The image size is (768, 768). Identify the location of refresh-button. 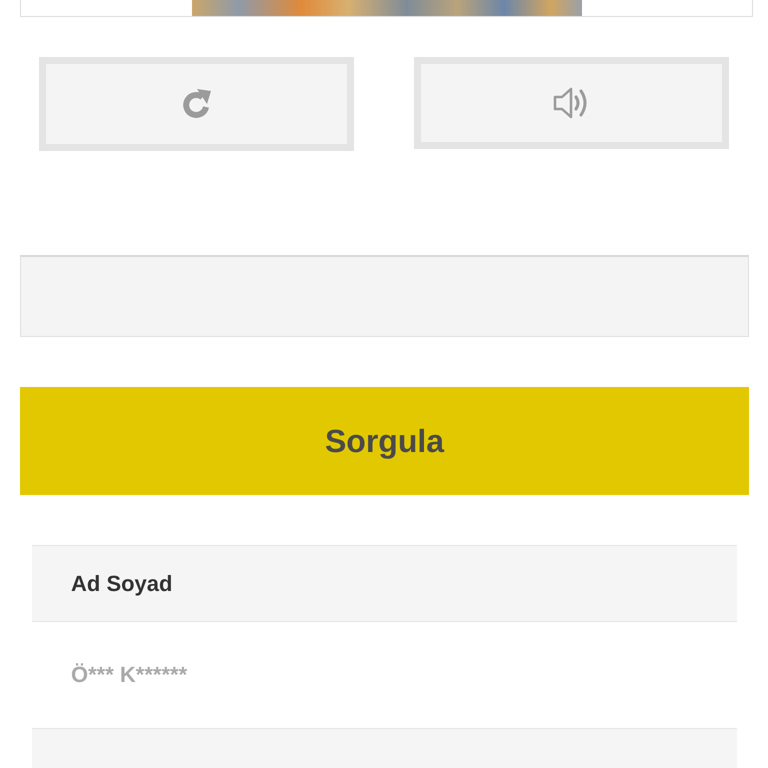
(196, 104).